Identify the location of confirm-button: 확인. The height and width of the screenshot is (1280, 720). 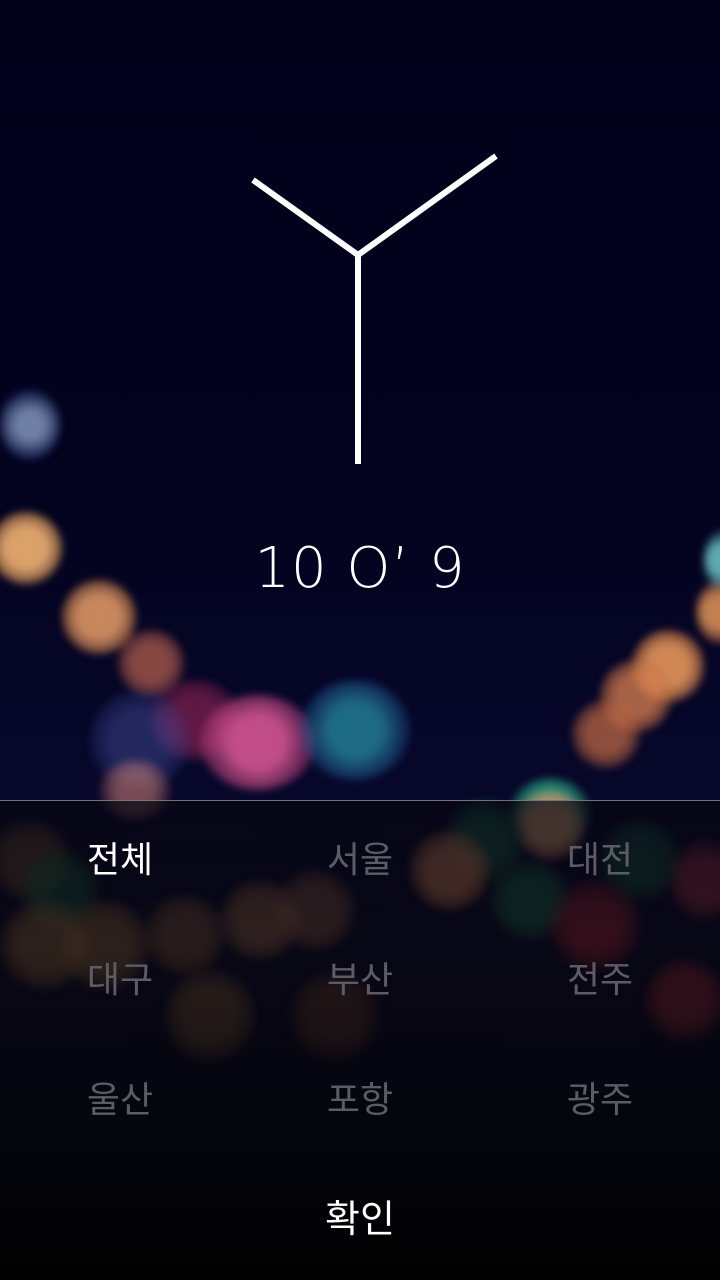
(360, 1220).